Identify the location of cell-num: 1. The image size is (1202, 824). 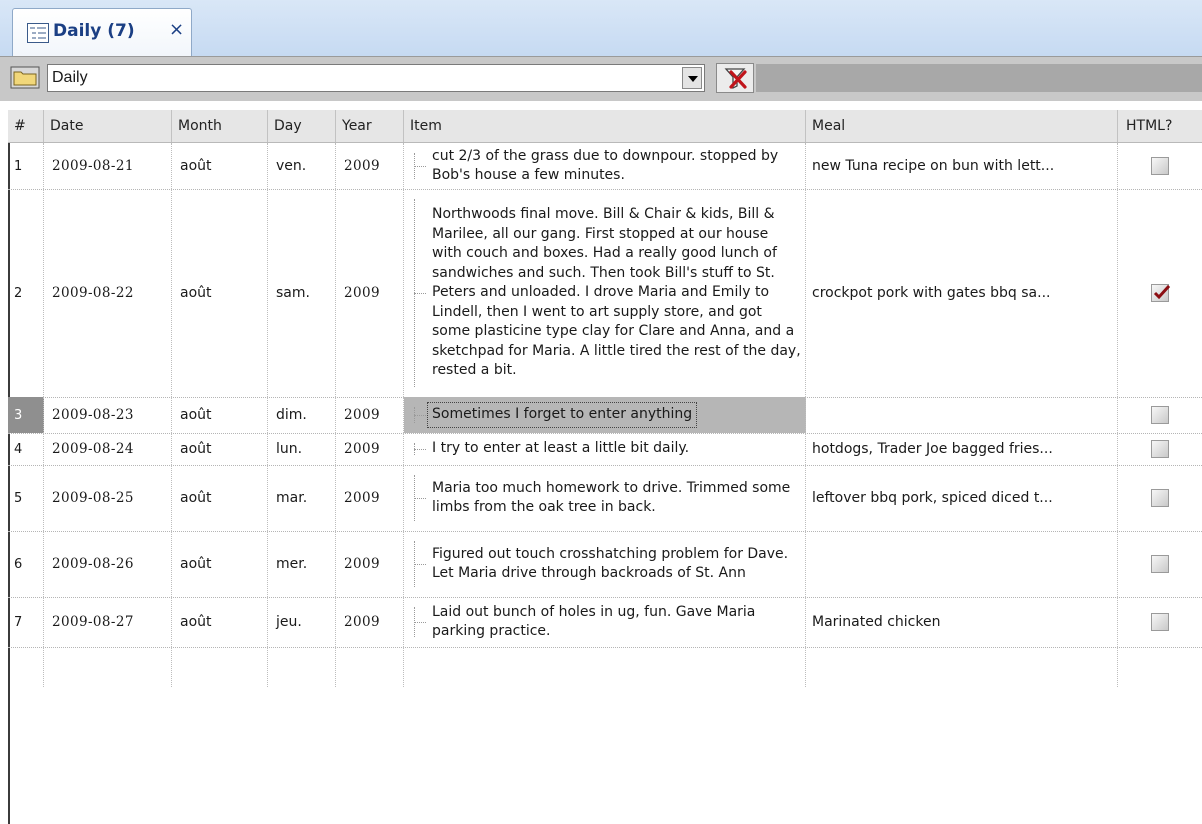
(26, 166).